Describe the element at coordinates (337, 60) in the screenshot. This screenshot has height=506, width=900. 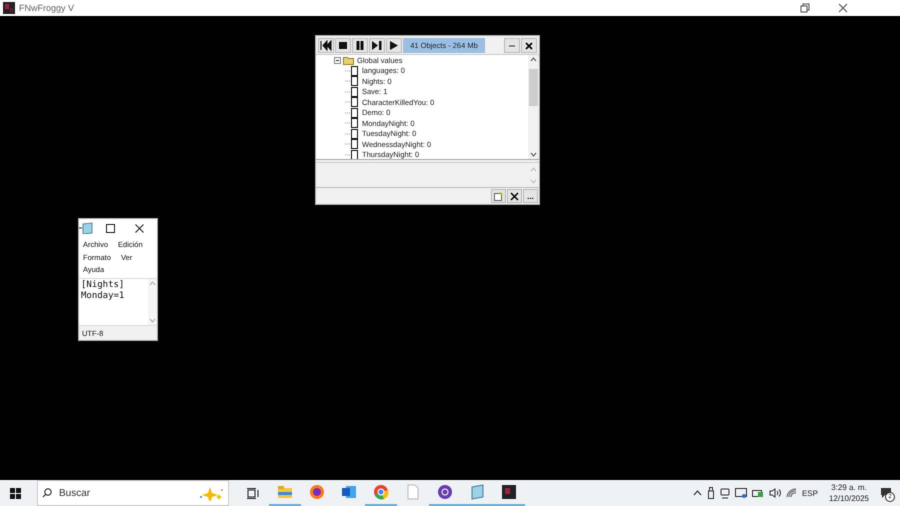
I see `collapse-icon` at that location.